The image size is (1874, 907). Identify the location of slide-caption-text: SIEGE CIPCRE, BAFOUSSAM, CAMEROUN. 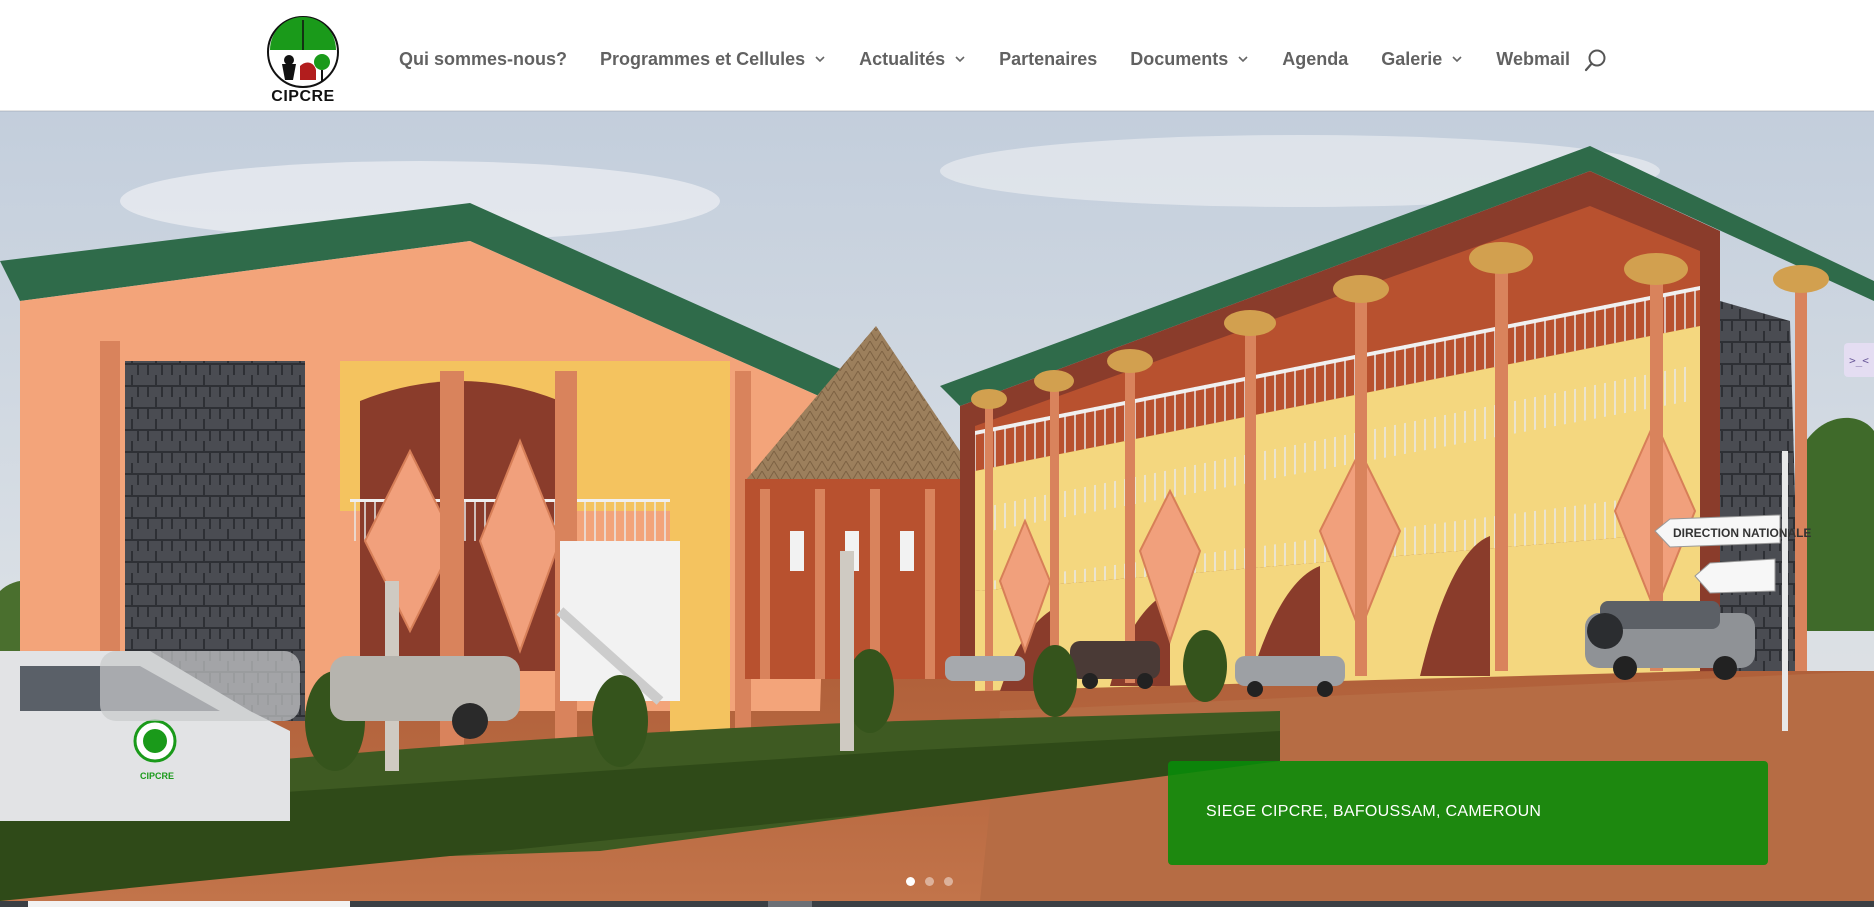
(1374, 811).